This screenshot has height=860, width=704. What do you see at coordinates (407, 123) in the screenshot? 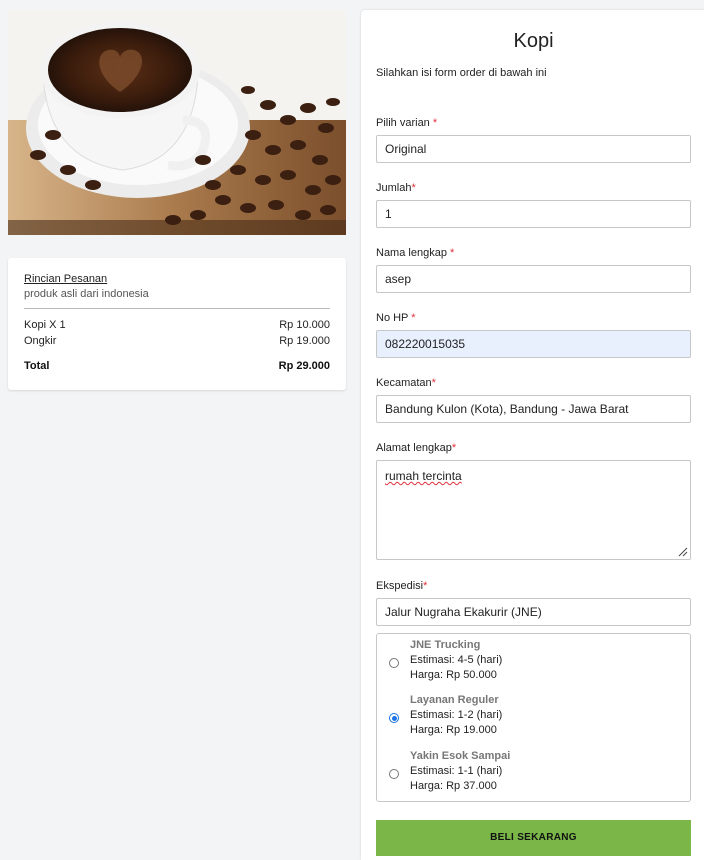
I see `varian-label: Pilih varian *` at bounding box center [407, 123].